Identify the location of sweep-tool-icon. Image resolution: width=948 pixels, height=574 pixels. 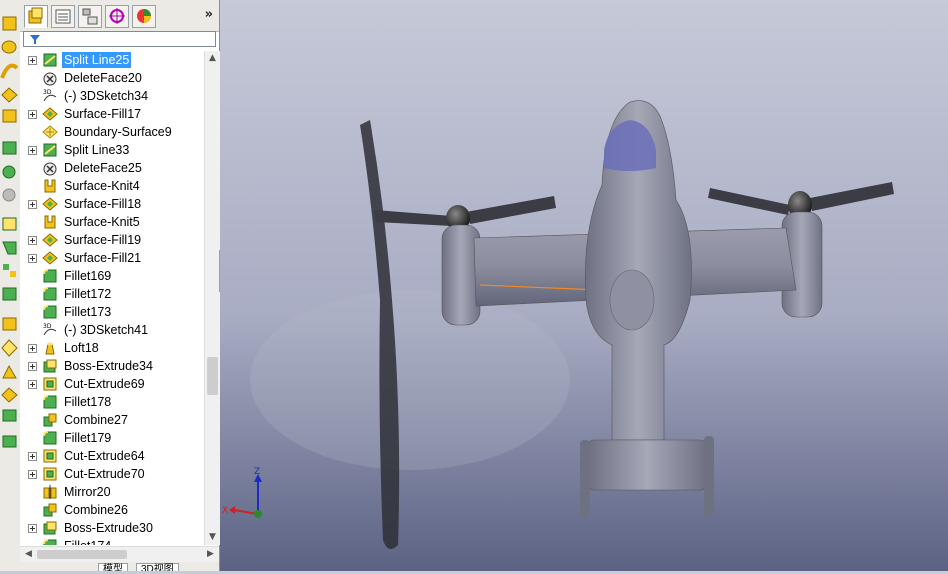
(9, 71).